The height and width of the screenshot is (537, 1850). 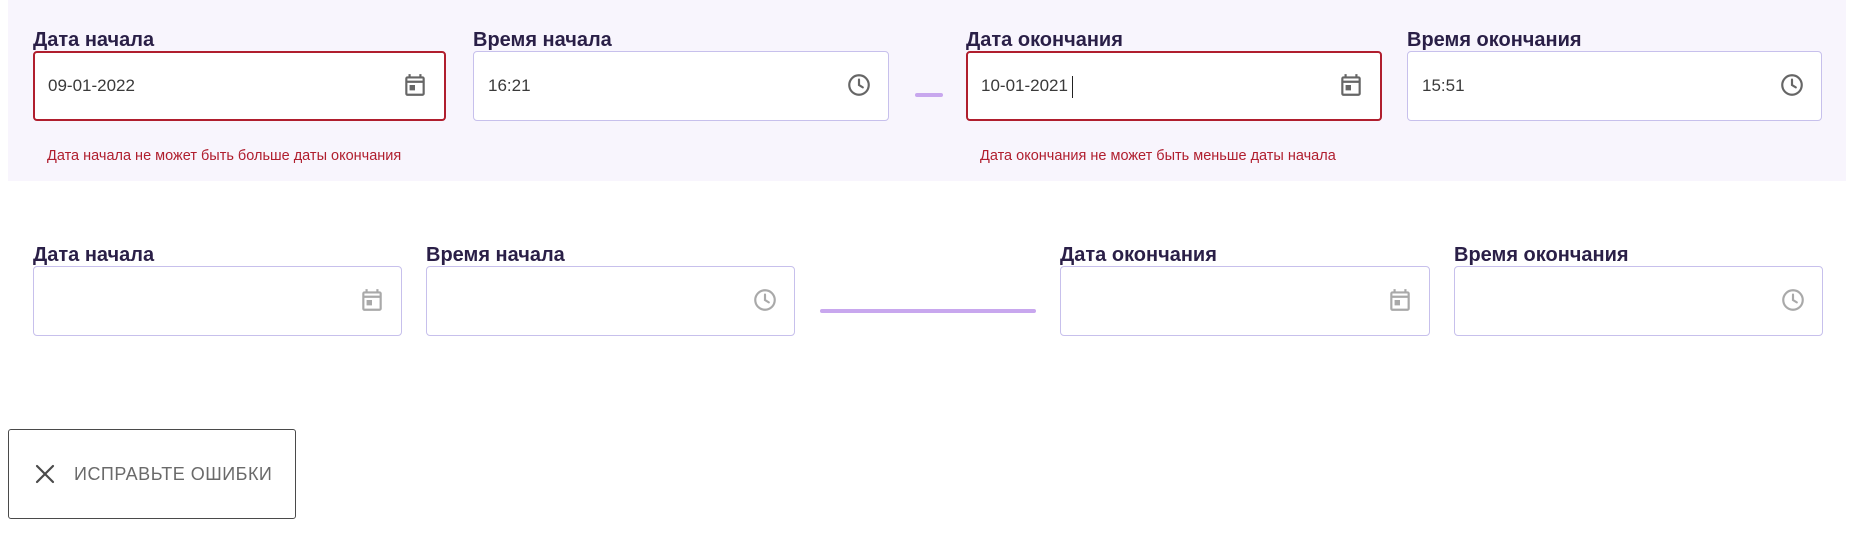 I want to click on end-date-value: 10-01-2021, so click(x=1024, y=86).